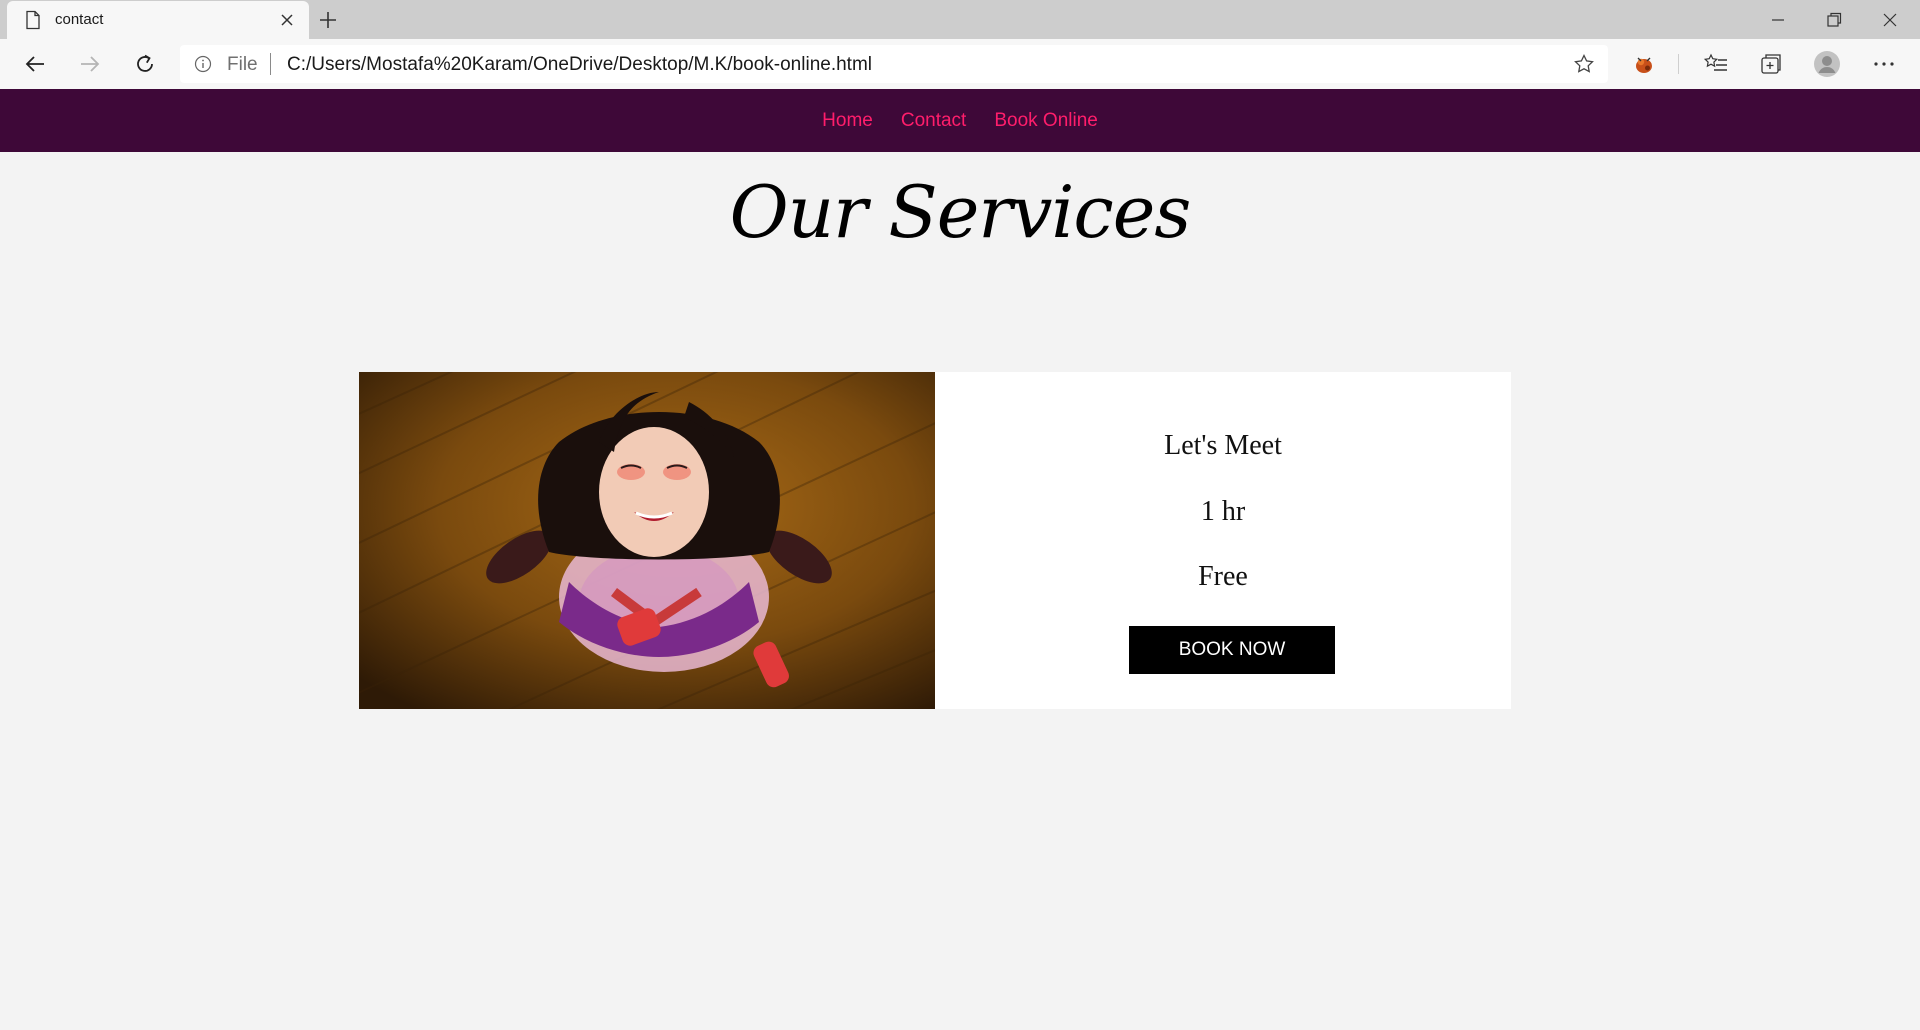  Describe the element at coordinates (203, 64) in the screenshot. I see `info-icon` at that location.